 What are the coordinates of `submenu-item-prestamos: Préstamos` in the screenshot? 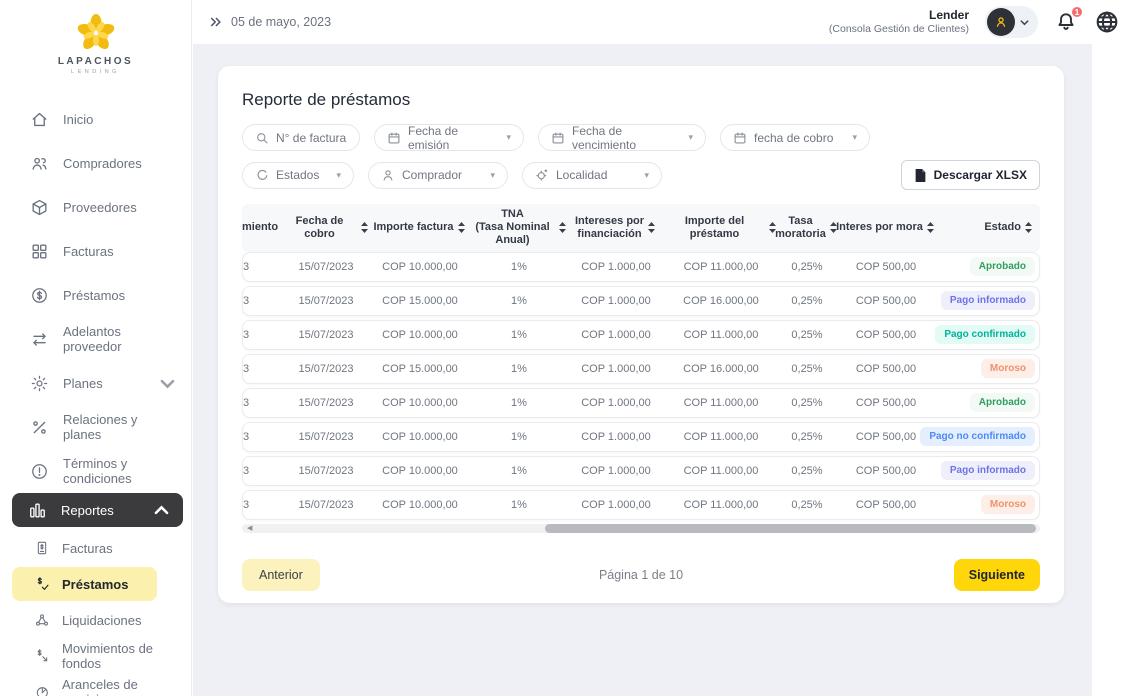 It's located at (84, 584).